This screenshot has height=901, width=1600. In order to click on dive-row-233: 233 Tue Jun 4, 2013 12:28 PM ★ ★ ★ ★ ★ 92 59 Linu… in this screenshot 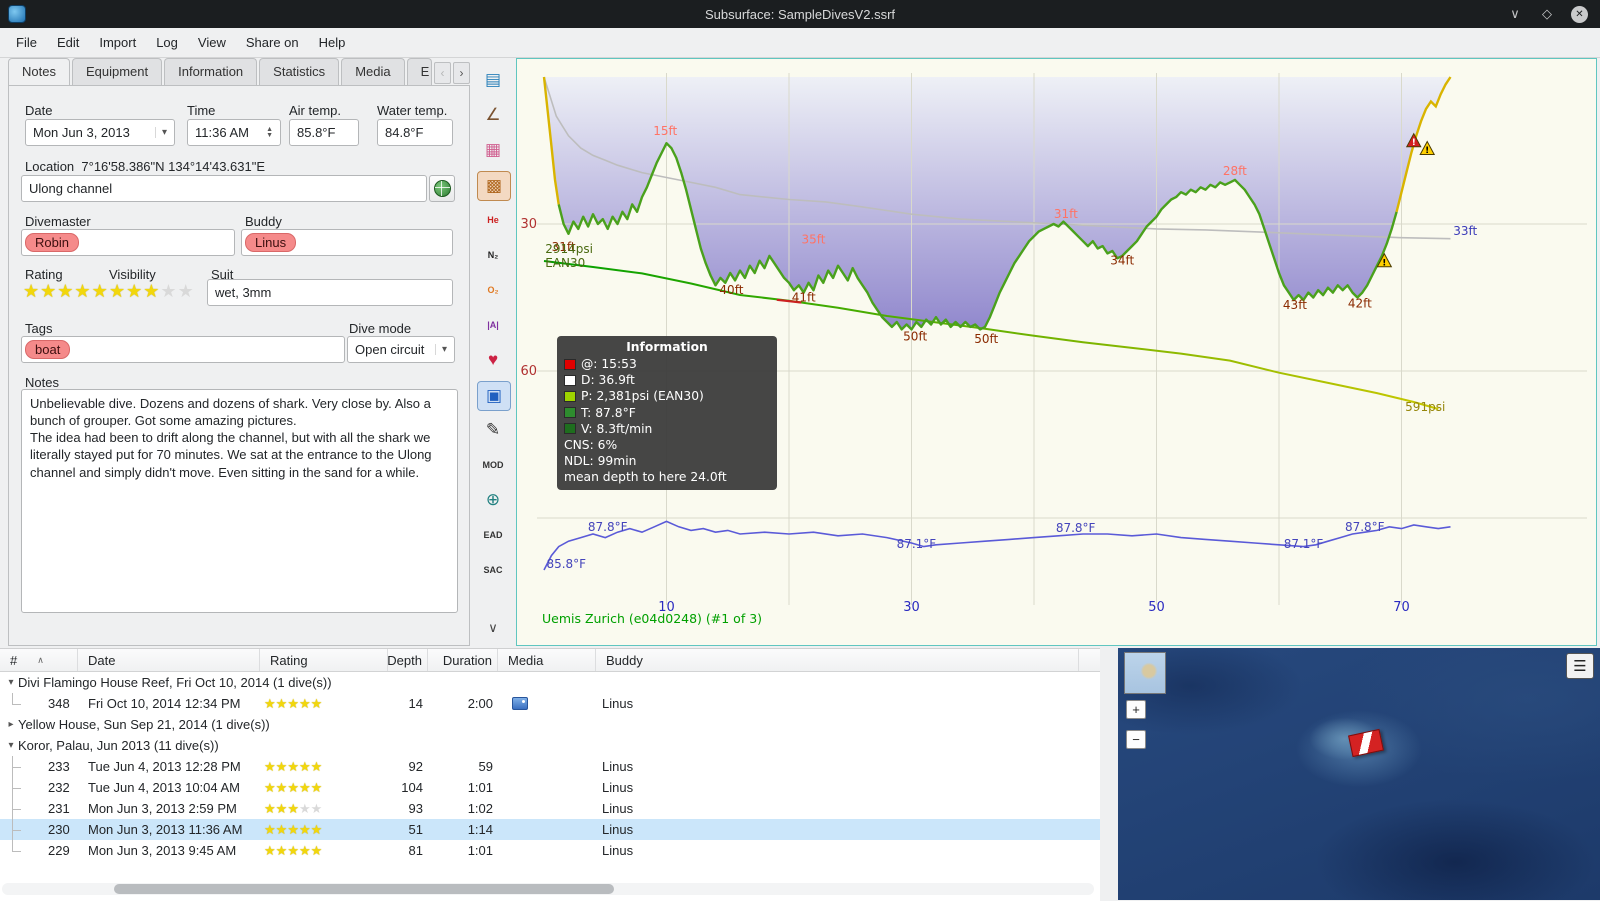, I will do `click(550, 766)`.